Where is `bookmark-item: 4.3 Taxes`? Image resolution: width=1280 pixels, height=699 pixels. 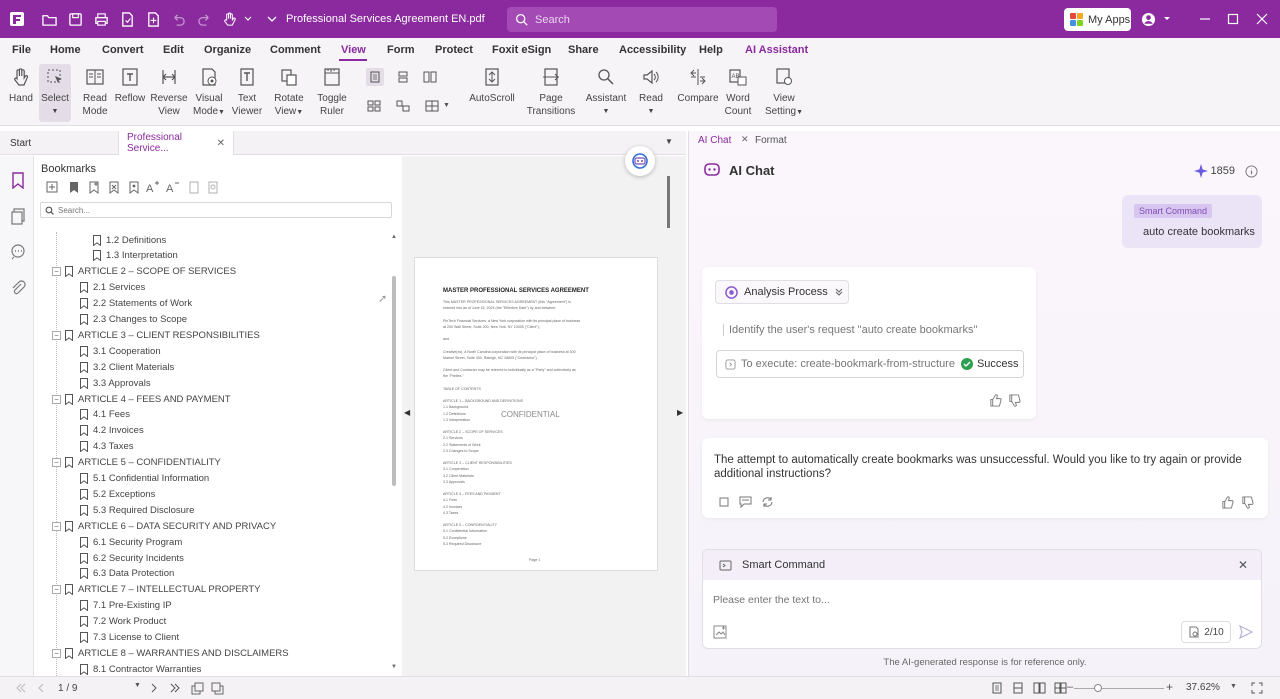 bookmark-item: 4.3 Taxes is located at coordinates (106, 447).